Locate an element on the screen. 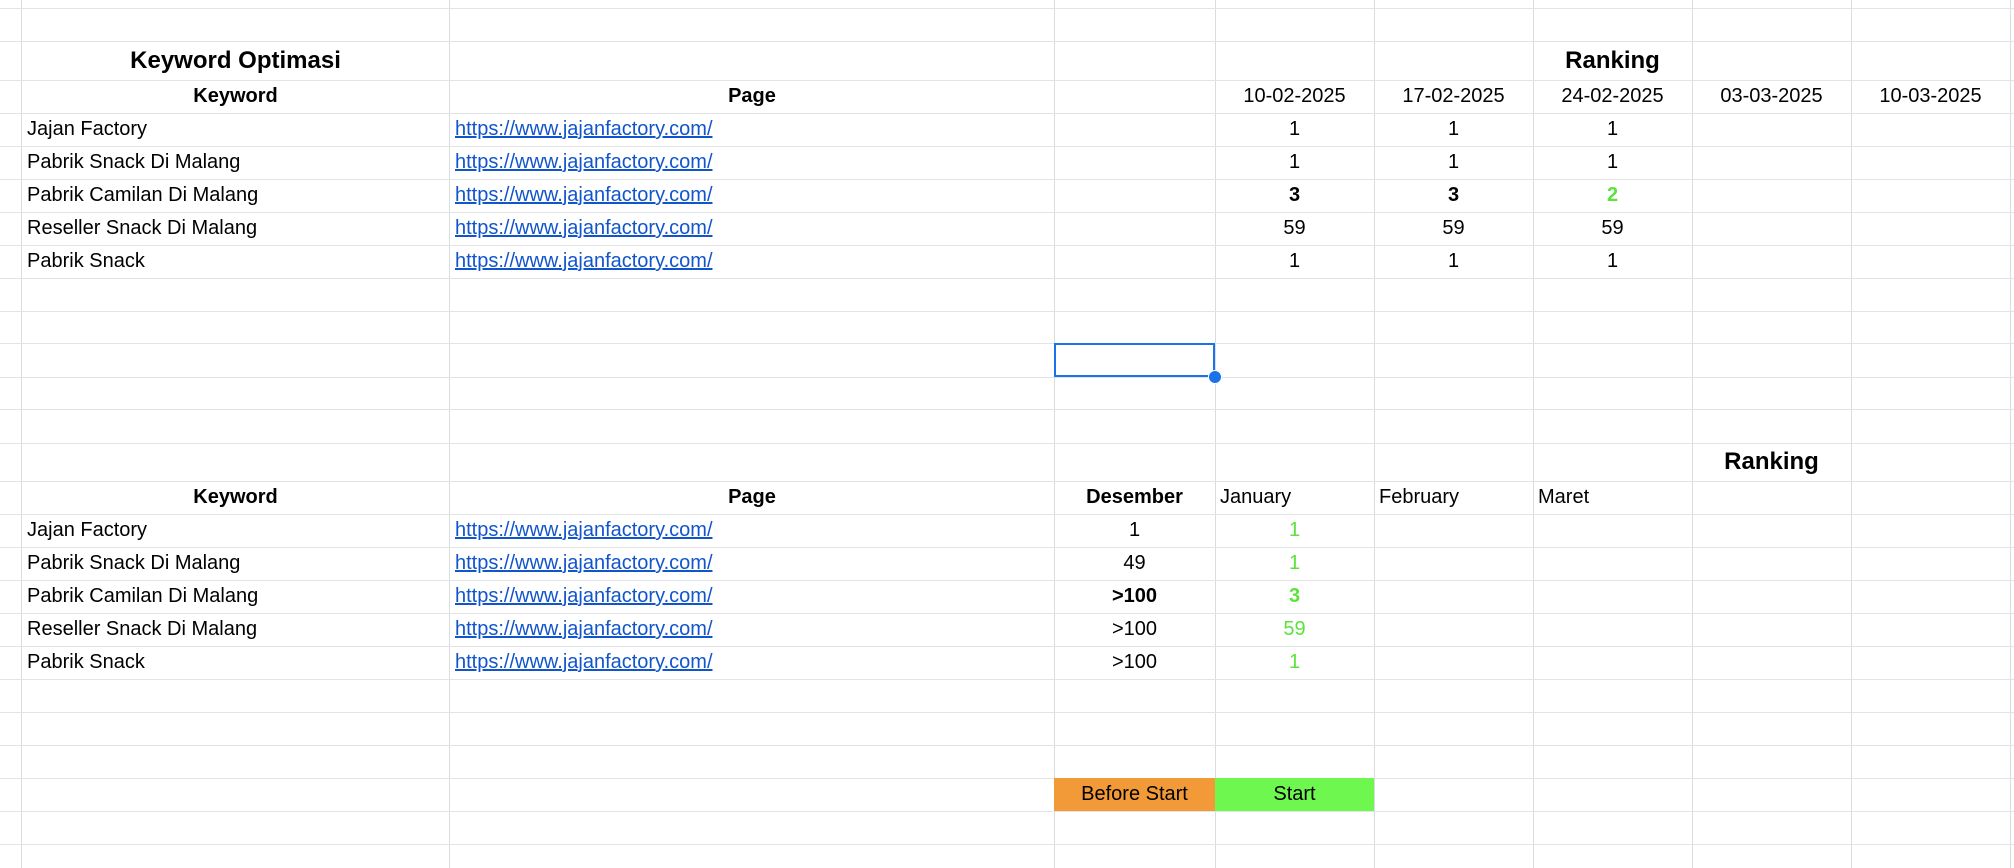 The width and height of the screenshot is (2014, 868). table1-keyword-cell: Reseller Snack Di Malang is located at coordinates (142, 228).